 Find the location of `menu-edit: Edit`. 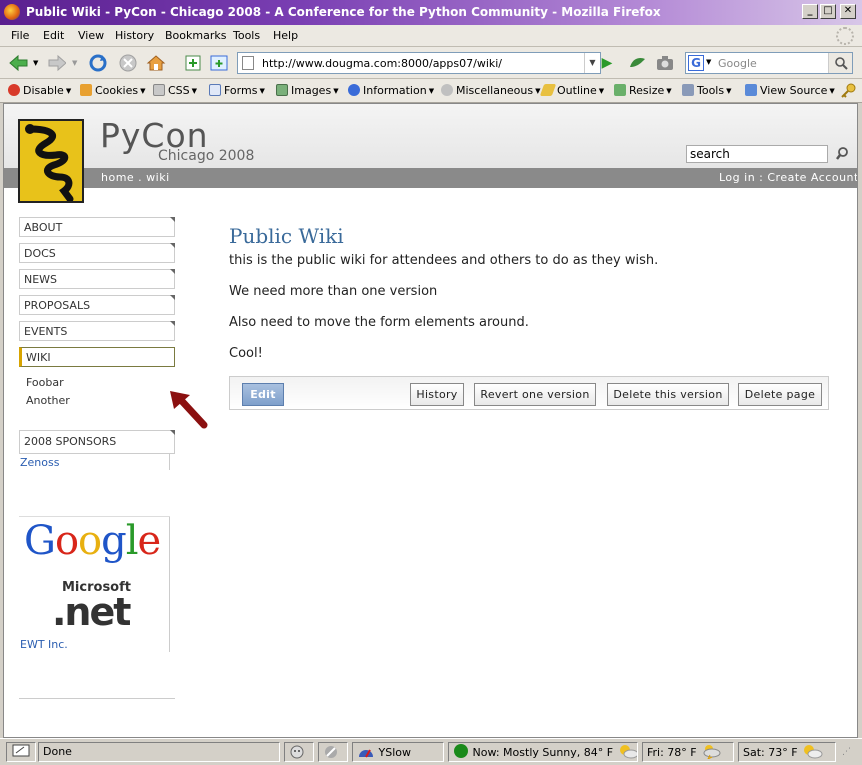

menu-edit: Edit is located at coordinates (53, 35).